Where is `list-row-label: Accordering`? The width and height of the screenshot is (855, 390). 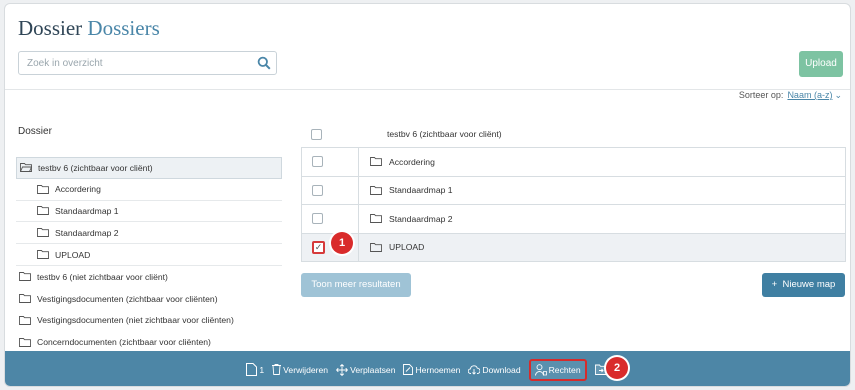
list-row-label: Accordering is located at coordinates (412, 161).